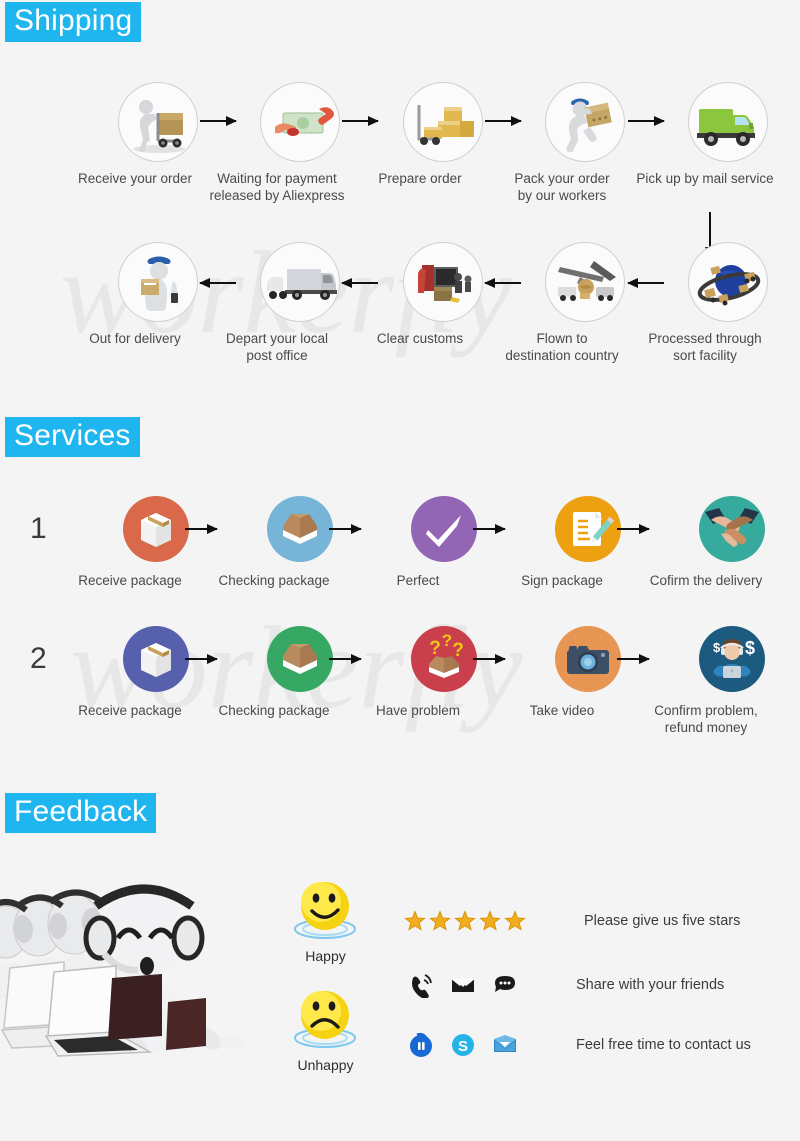 The height and width of the screenshot is (1141, 800). I want to click on messenger-skype-mail: S, so click(463, 1045).